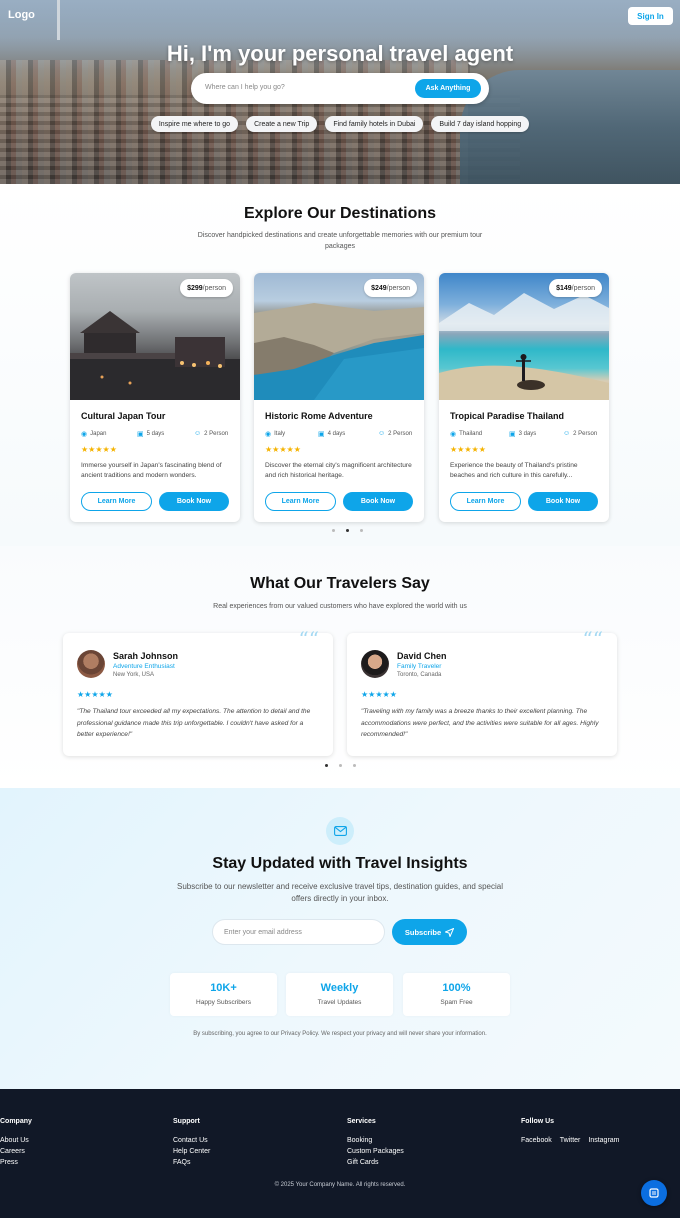  What do you see at coordinates (144, 666) in the screenshot?
I see `reviewer-role: Adventure Enthusiast` at bounding box center [144, 666].